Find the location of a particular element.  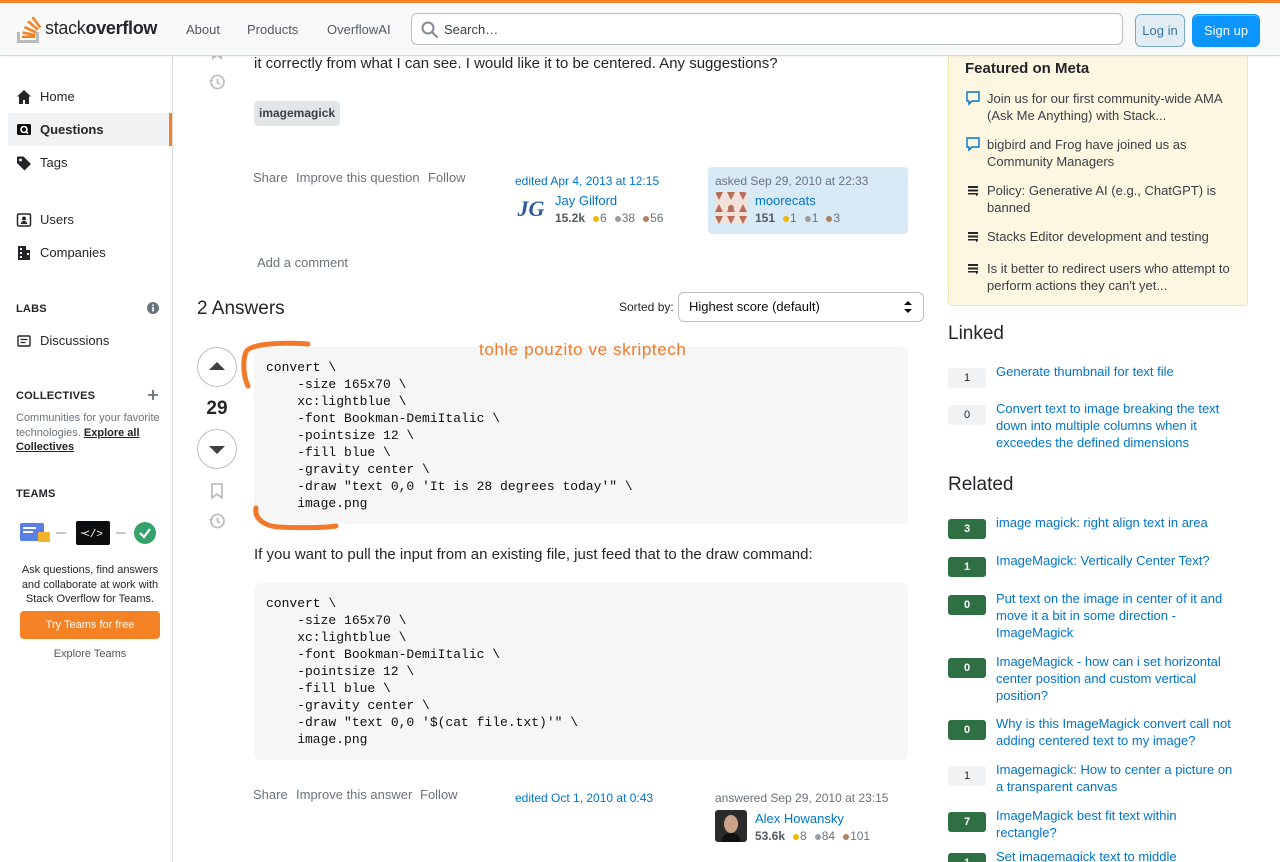

silver-badge-icon is located at coordinates (817, 837).